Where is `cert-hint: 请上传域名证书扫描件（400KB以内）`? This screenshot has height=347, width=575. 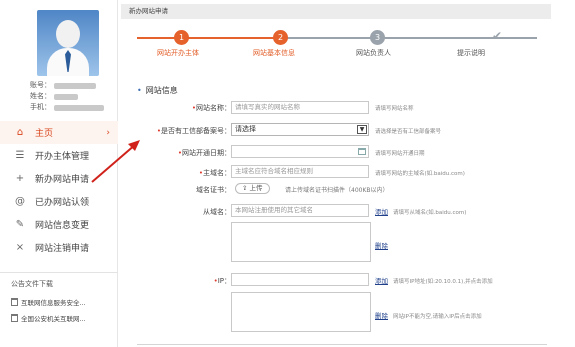
cert-hint: 请上传域名证书扫描件（400KB以内） is located at coordinates (337, 190).